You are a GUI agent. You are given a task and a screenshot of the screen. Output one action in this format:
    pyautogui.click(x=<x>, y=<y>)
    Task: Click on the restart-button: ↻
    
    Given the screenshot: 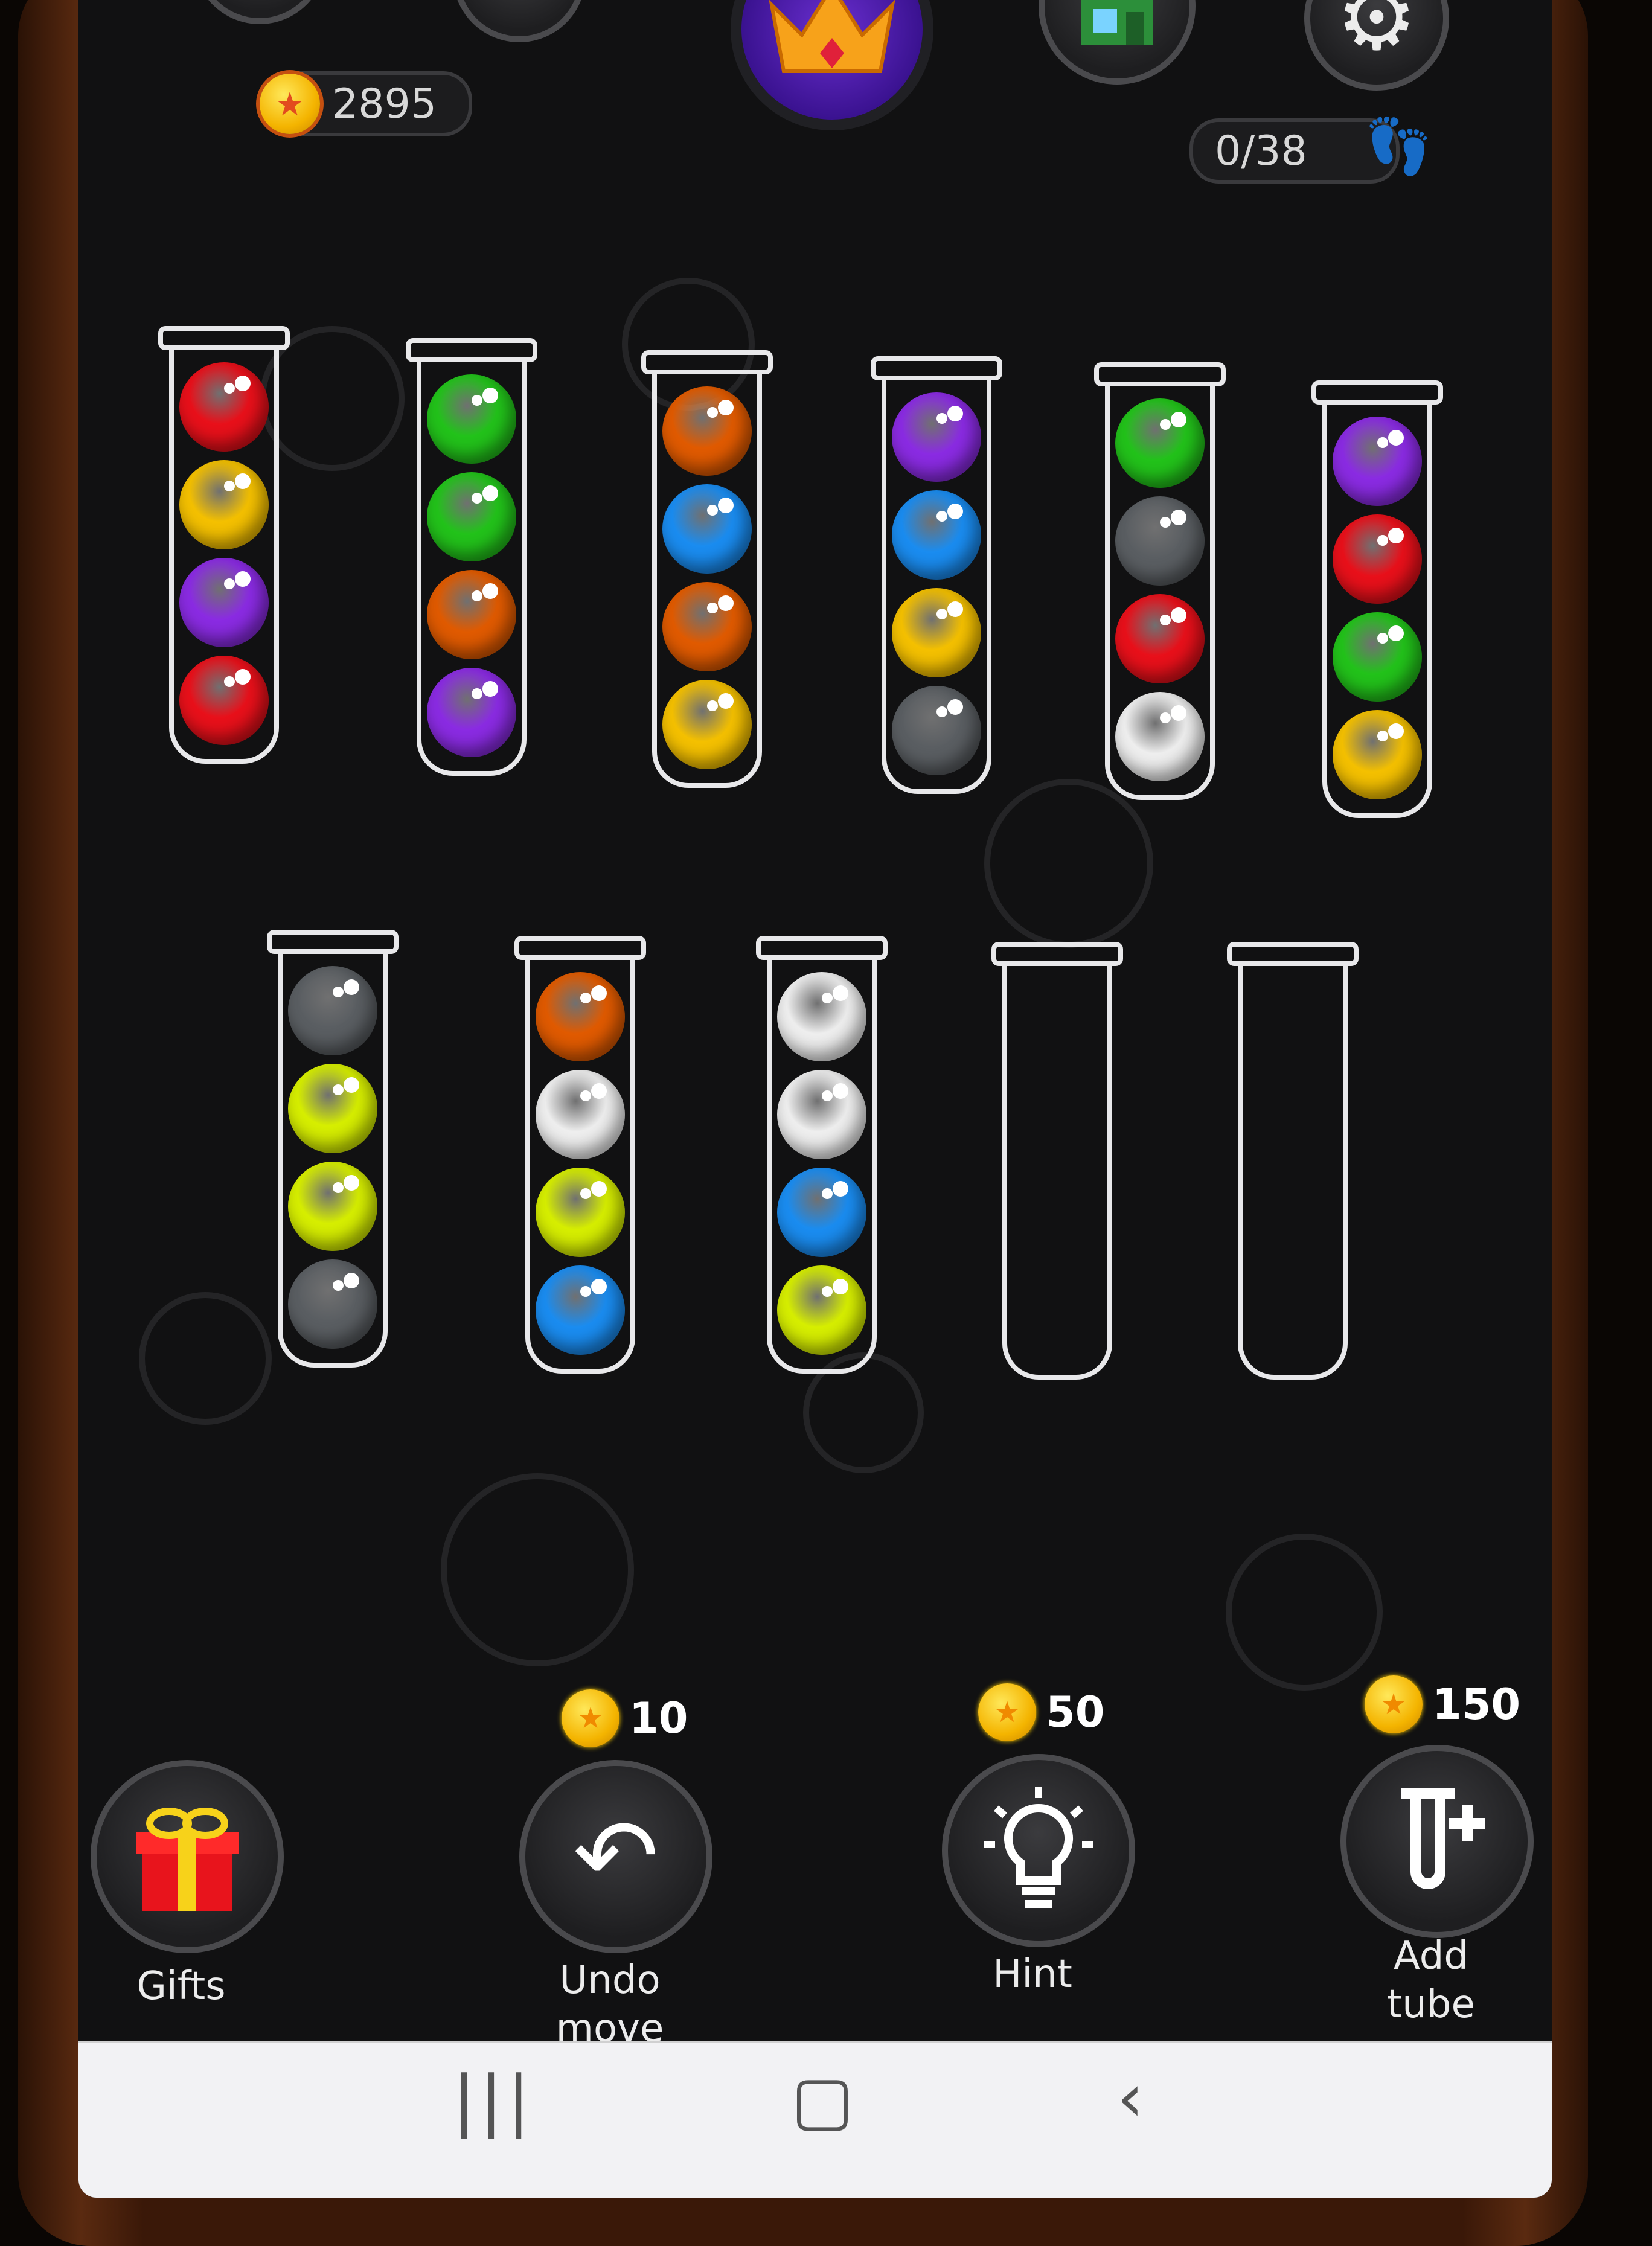 What is the action you would take?
    pyautogui.click(x=519, y=21)
    